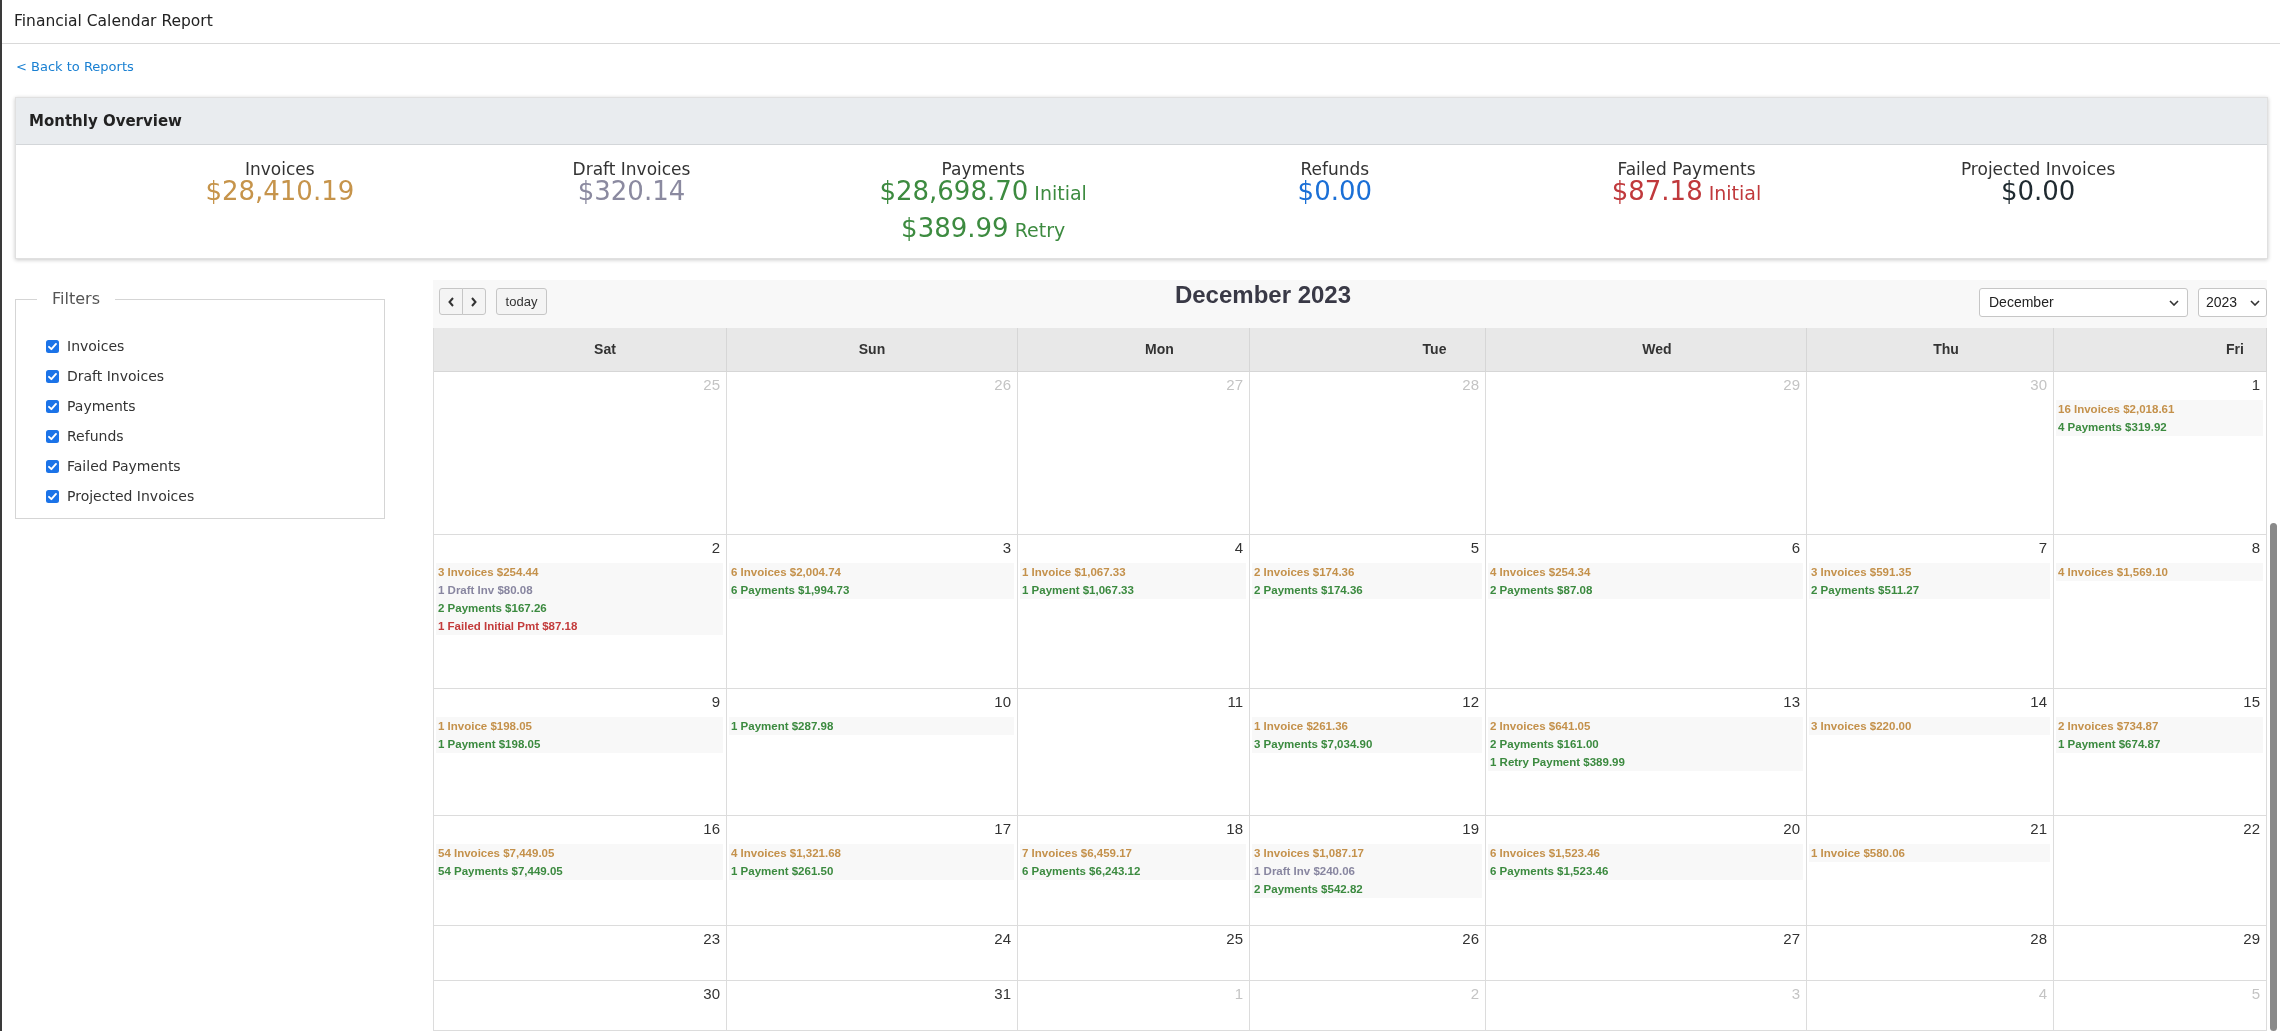 This screenshot has height=1031, width=2280. What do you see at coordinates (1367, 853) in the screenshot?
I see `calendar-event: 3 Invoices $1,087.17` at bounding box center [1367, 853].